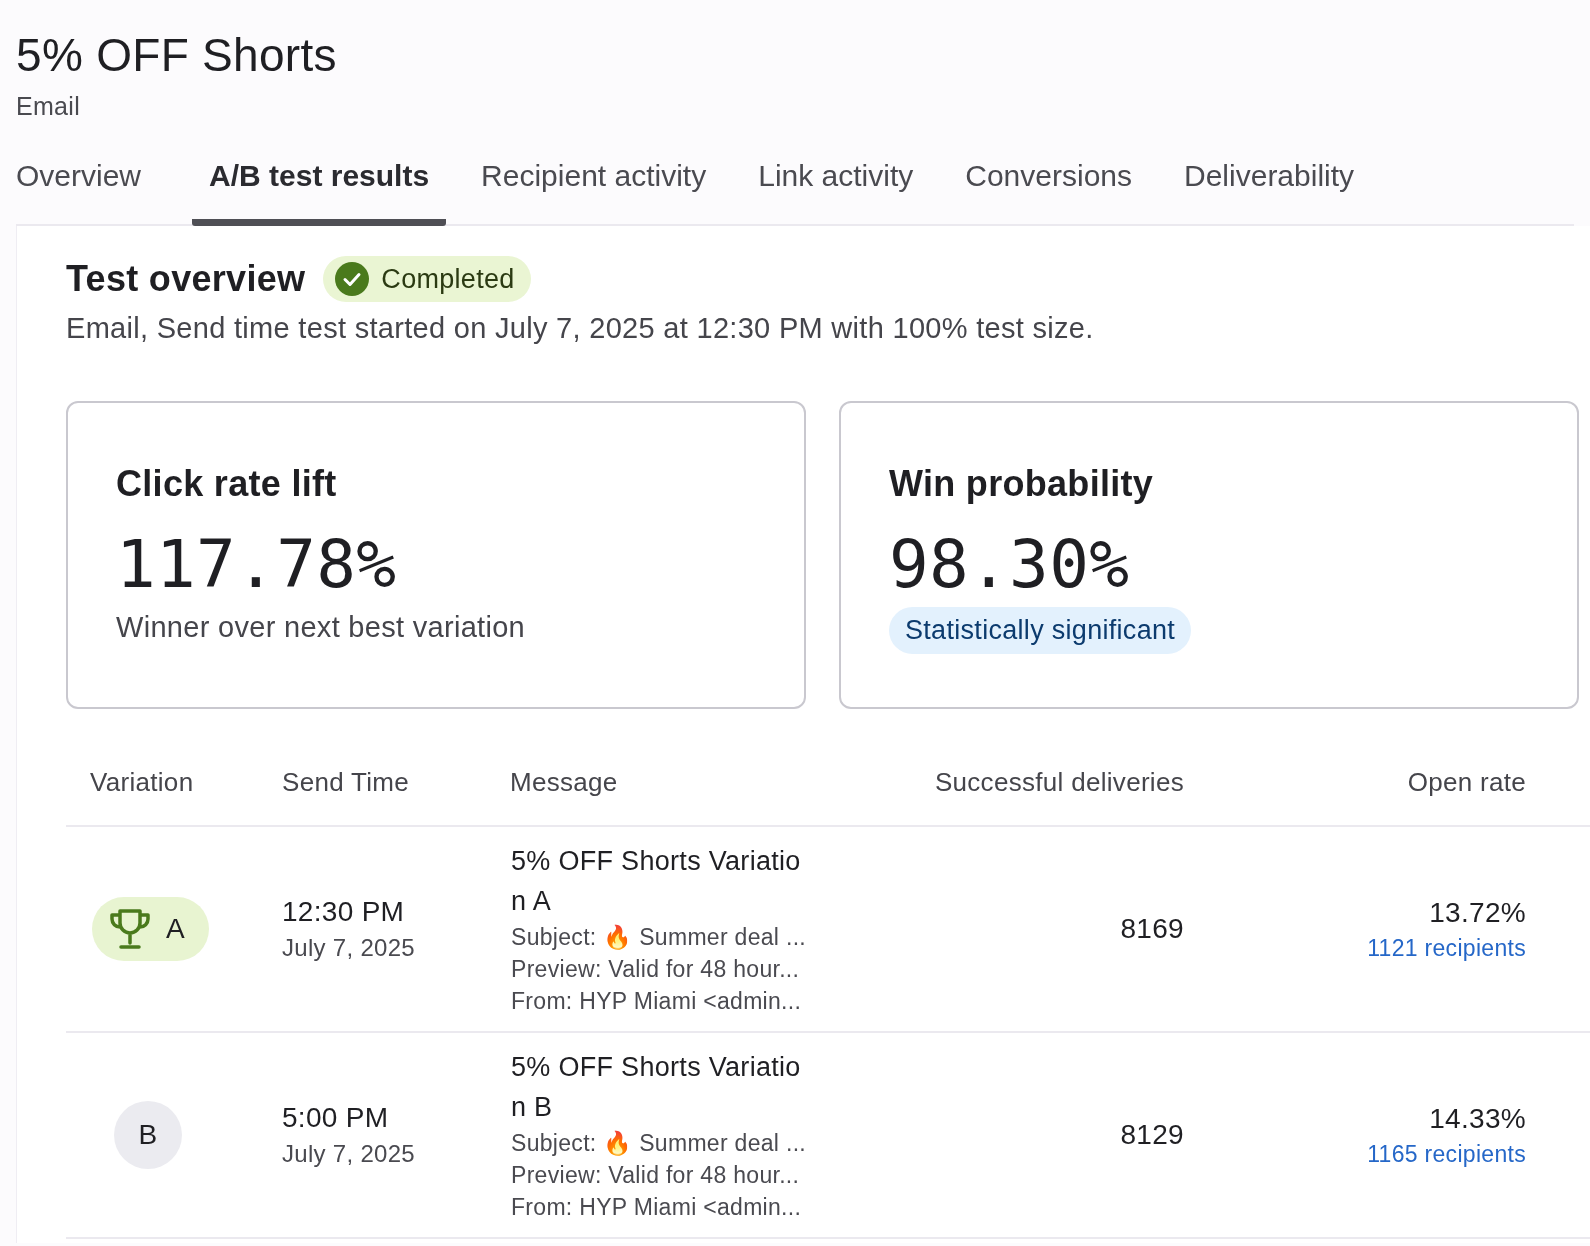 This screenshot has height=1246, width=1590. Describe the element at coordinates (1446, 948) in the screenshot. I see `recipients-link: 1121 recipients` at that location.